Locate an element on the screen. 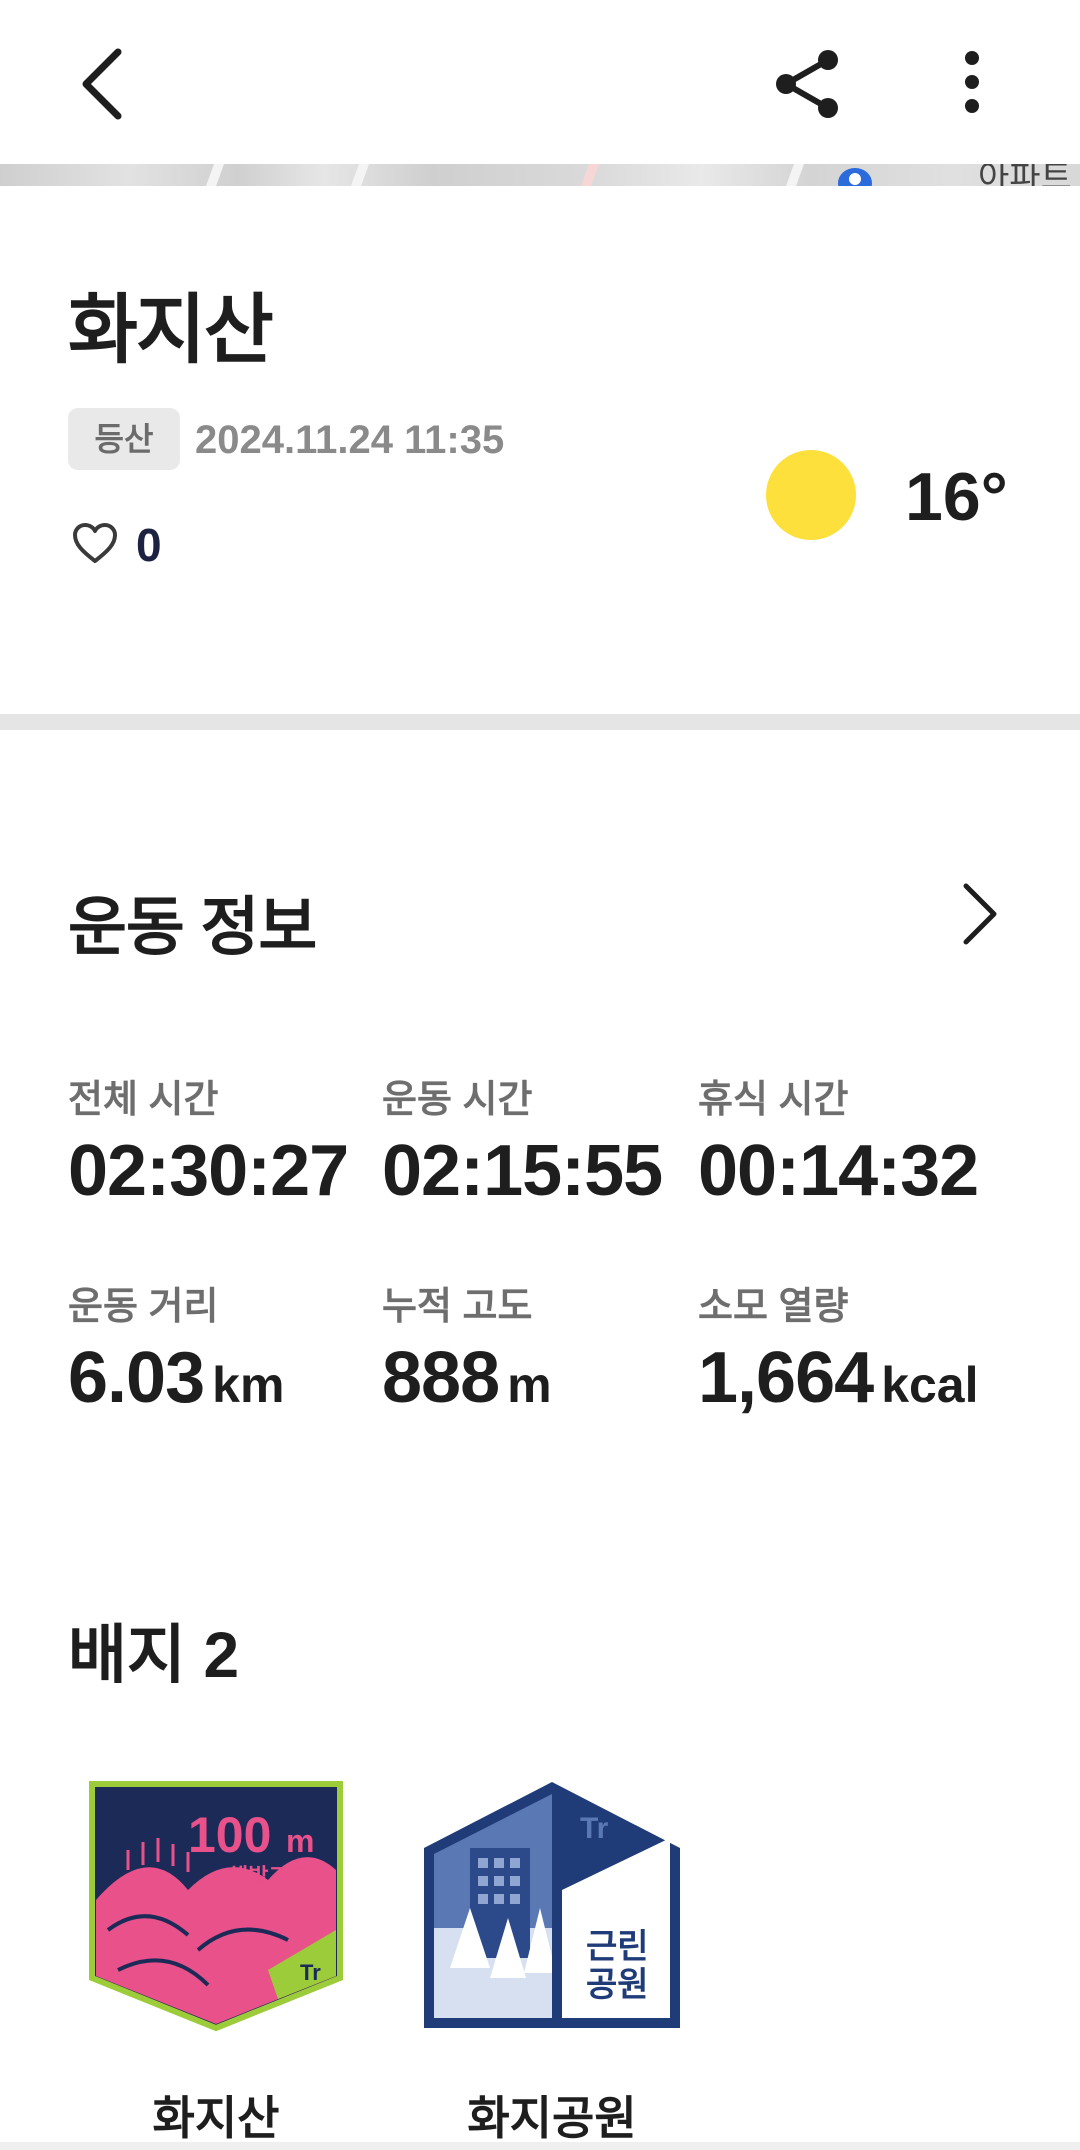 The image size is (1080, 2150). share-button is located at coordinates (807, 84).